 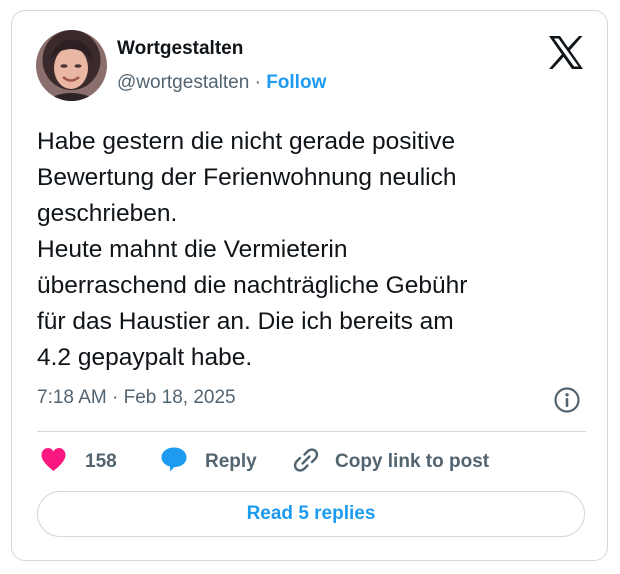 I want to click on copy-link-label: Copy link to post, so click(x=412, y=461).